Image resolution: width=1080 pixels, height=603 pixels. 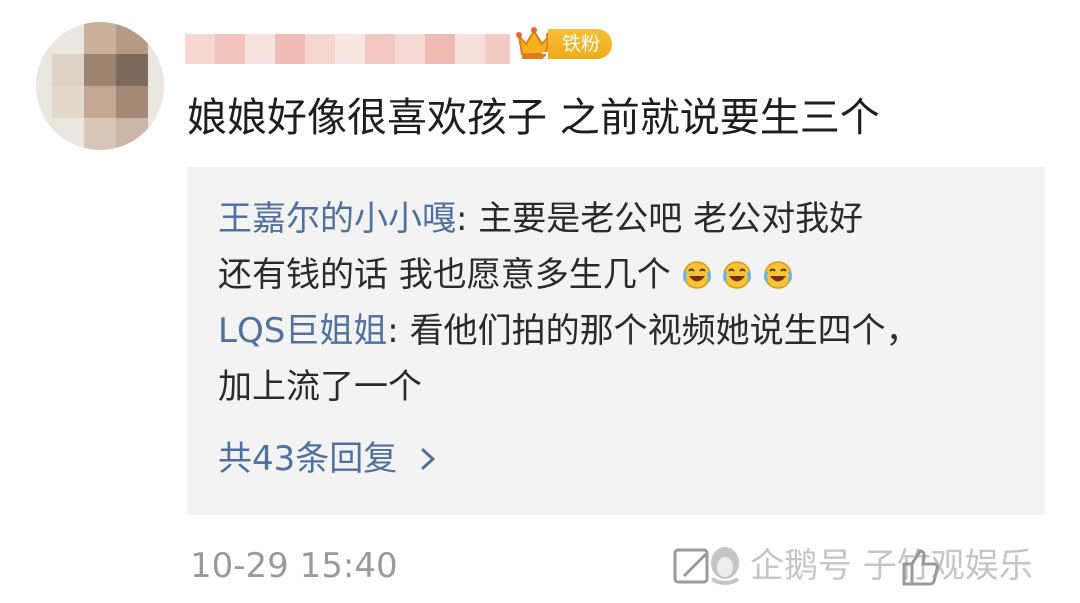 I want to click on more-replies-label: 共43条回复, so click(x=308, y=459).